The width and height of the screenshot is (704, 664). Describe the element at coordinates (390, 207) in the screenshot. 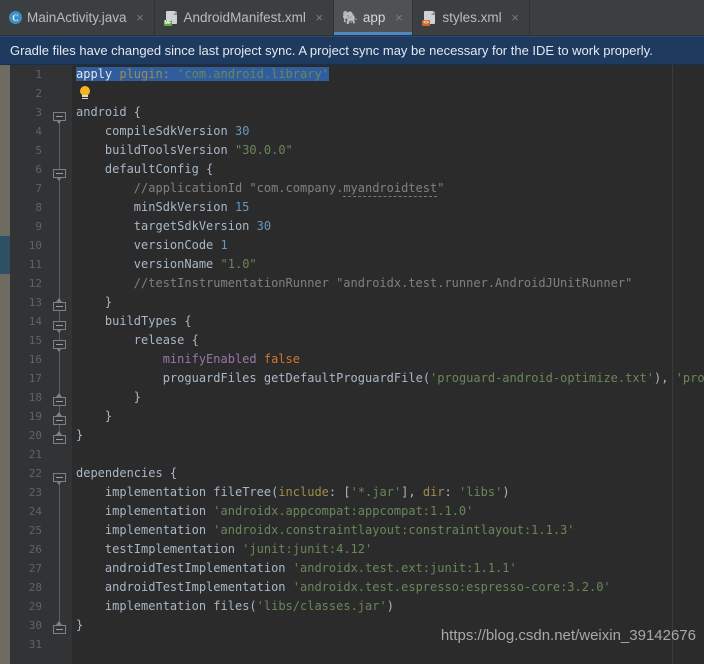

I see `code-line: minSdkVersion 15` at that location.